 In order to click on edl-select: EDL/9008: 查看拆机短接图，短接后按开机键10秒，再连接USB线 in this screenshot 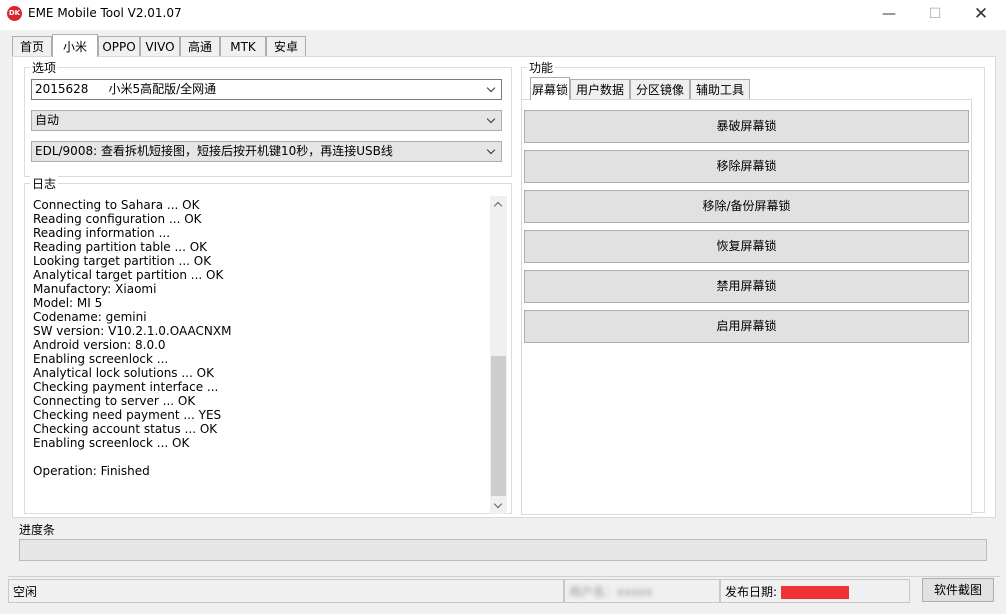, I will do `click(266, 151)`.